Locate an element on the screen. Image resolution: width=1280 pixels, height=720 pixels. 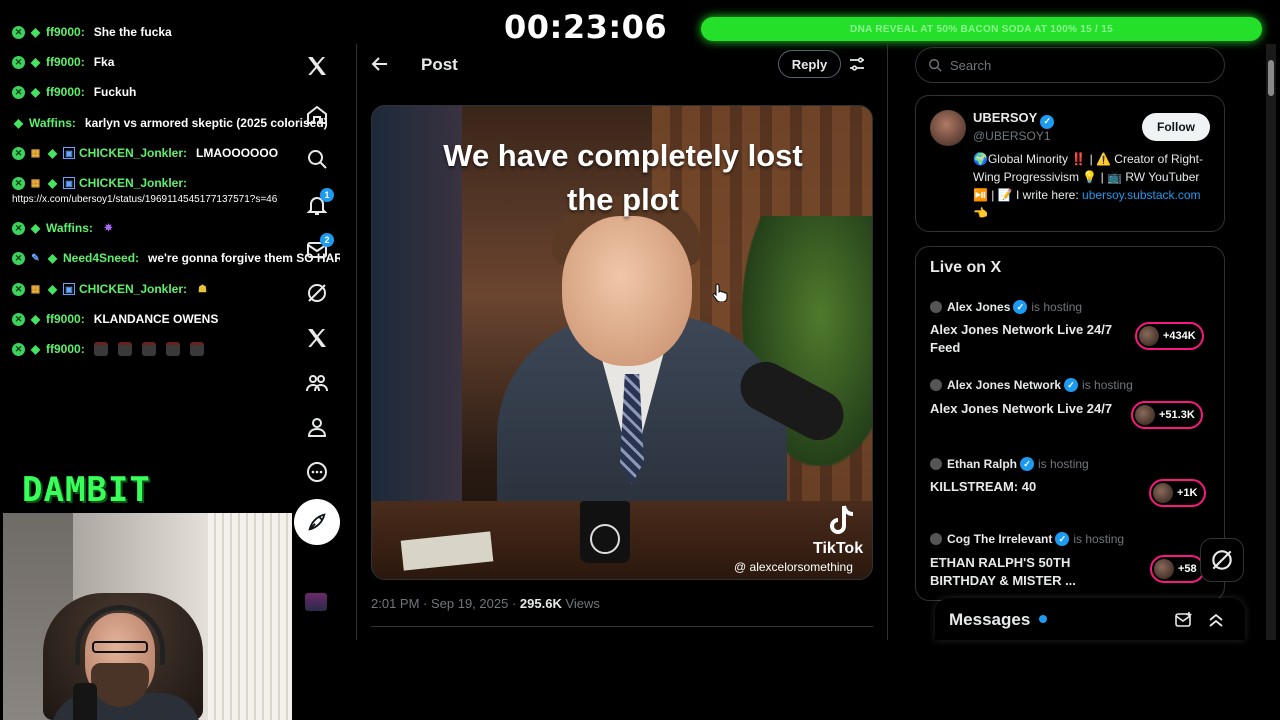
page-title: Post is located at coordinates (439, 64).